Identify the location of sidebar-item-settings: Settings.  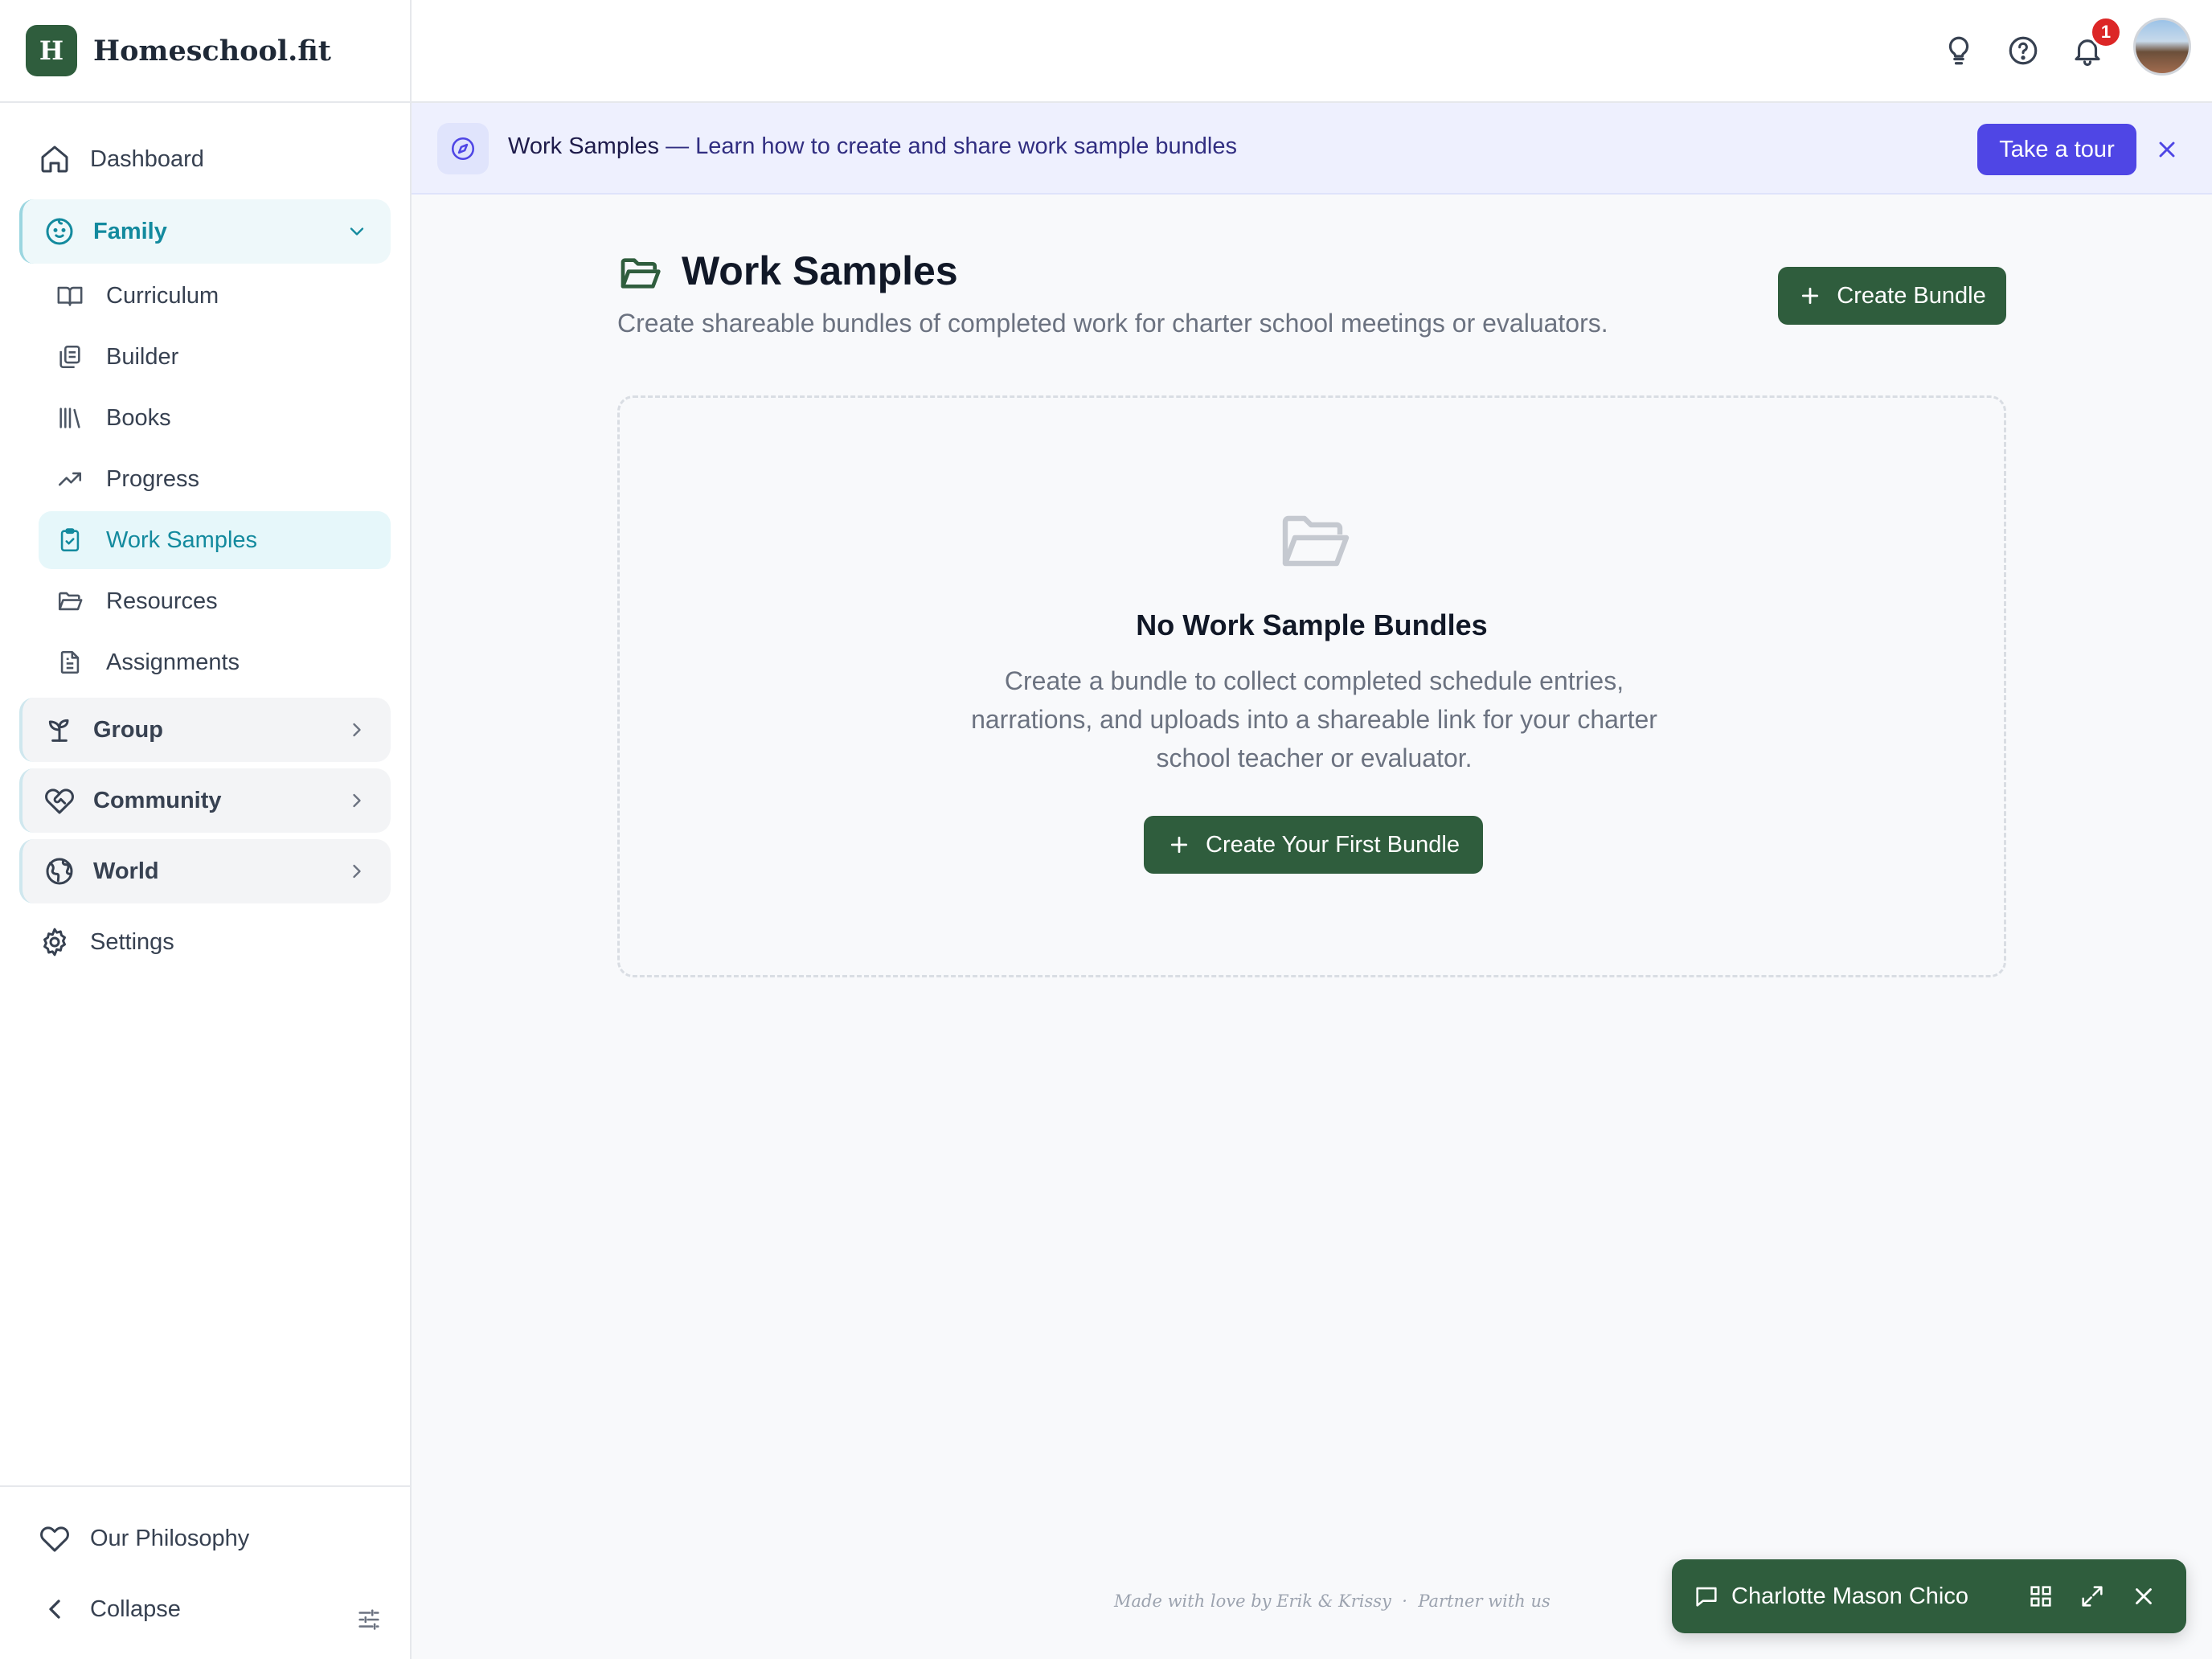
(106, 942).